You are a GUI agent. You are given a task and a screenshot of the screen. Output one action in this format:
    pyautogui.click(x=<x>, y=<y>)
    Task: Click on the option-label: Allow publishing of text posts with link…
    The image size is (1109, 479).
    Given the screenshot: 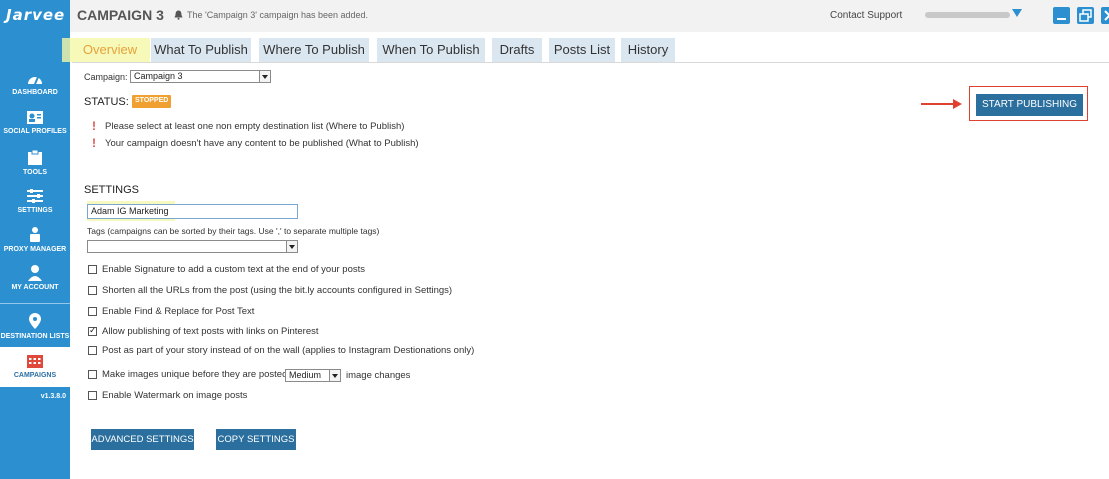 What is the action you would take?
    pyautogui.click(x=210, y=331)
    